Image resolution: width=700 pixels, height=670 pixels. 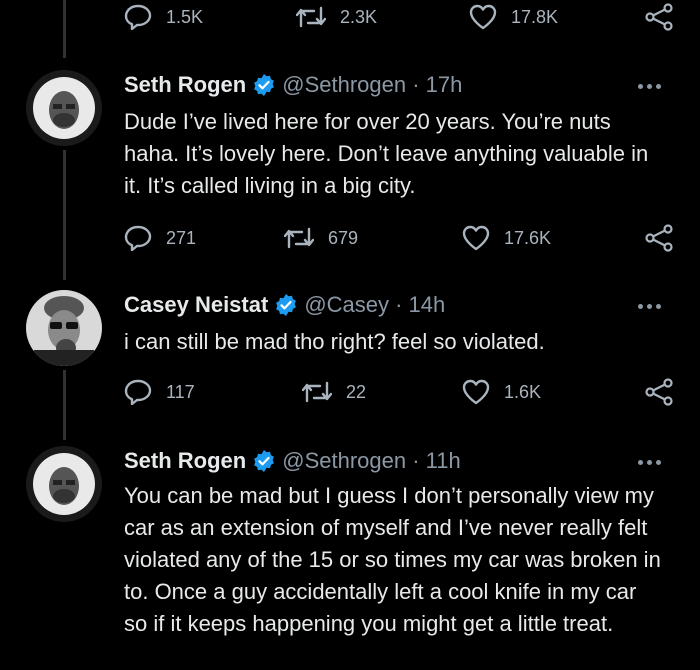 What do you see at coordinates (185, 16) in the screenshot?
I see `reply-count: 1.5K` at bounding box center [185, 16].